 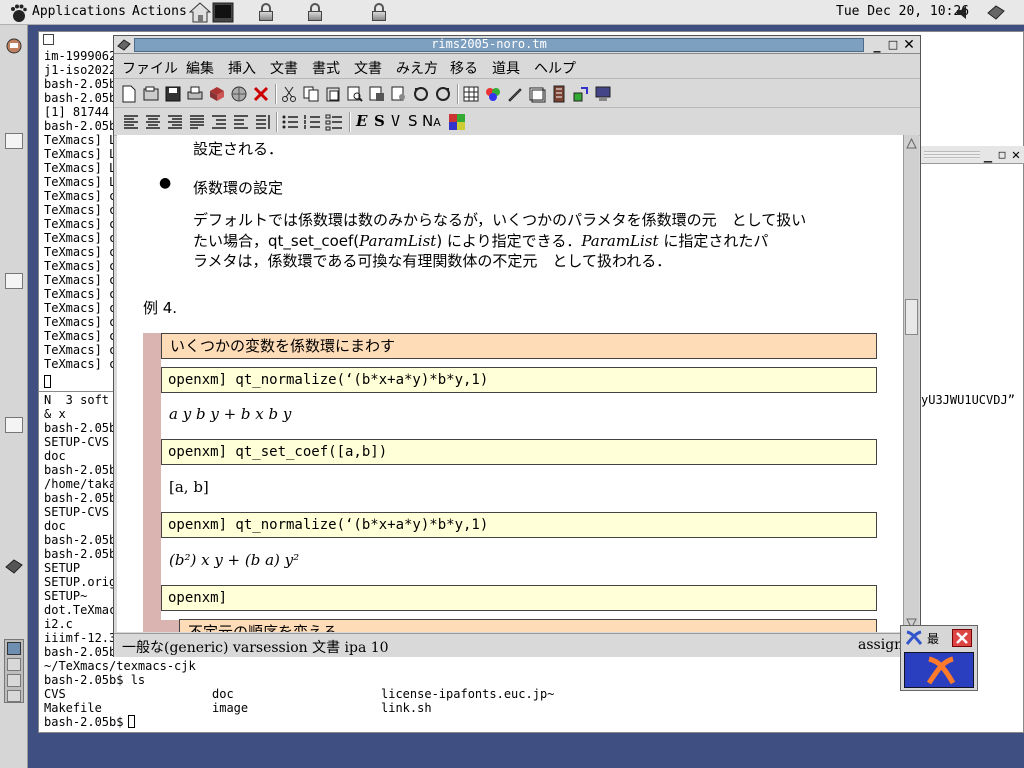 What do you see at coordinates (902, 11) in the screenshot?
I see `clock: Tue Dec 20, 10:26` at bounding box center [902, 11].